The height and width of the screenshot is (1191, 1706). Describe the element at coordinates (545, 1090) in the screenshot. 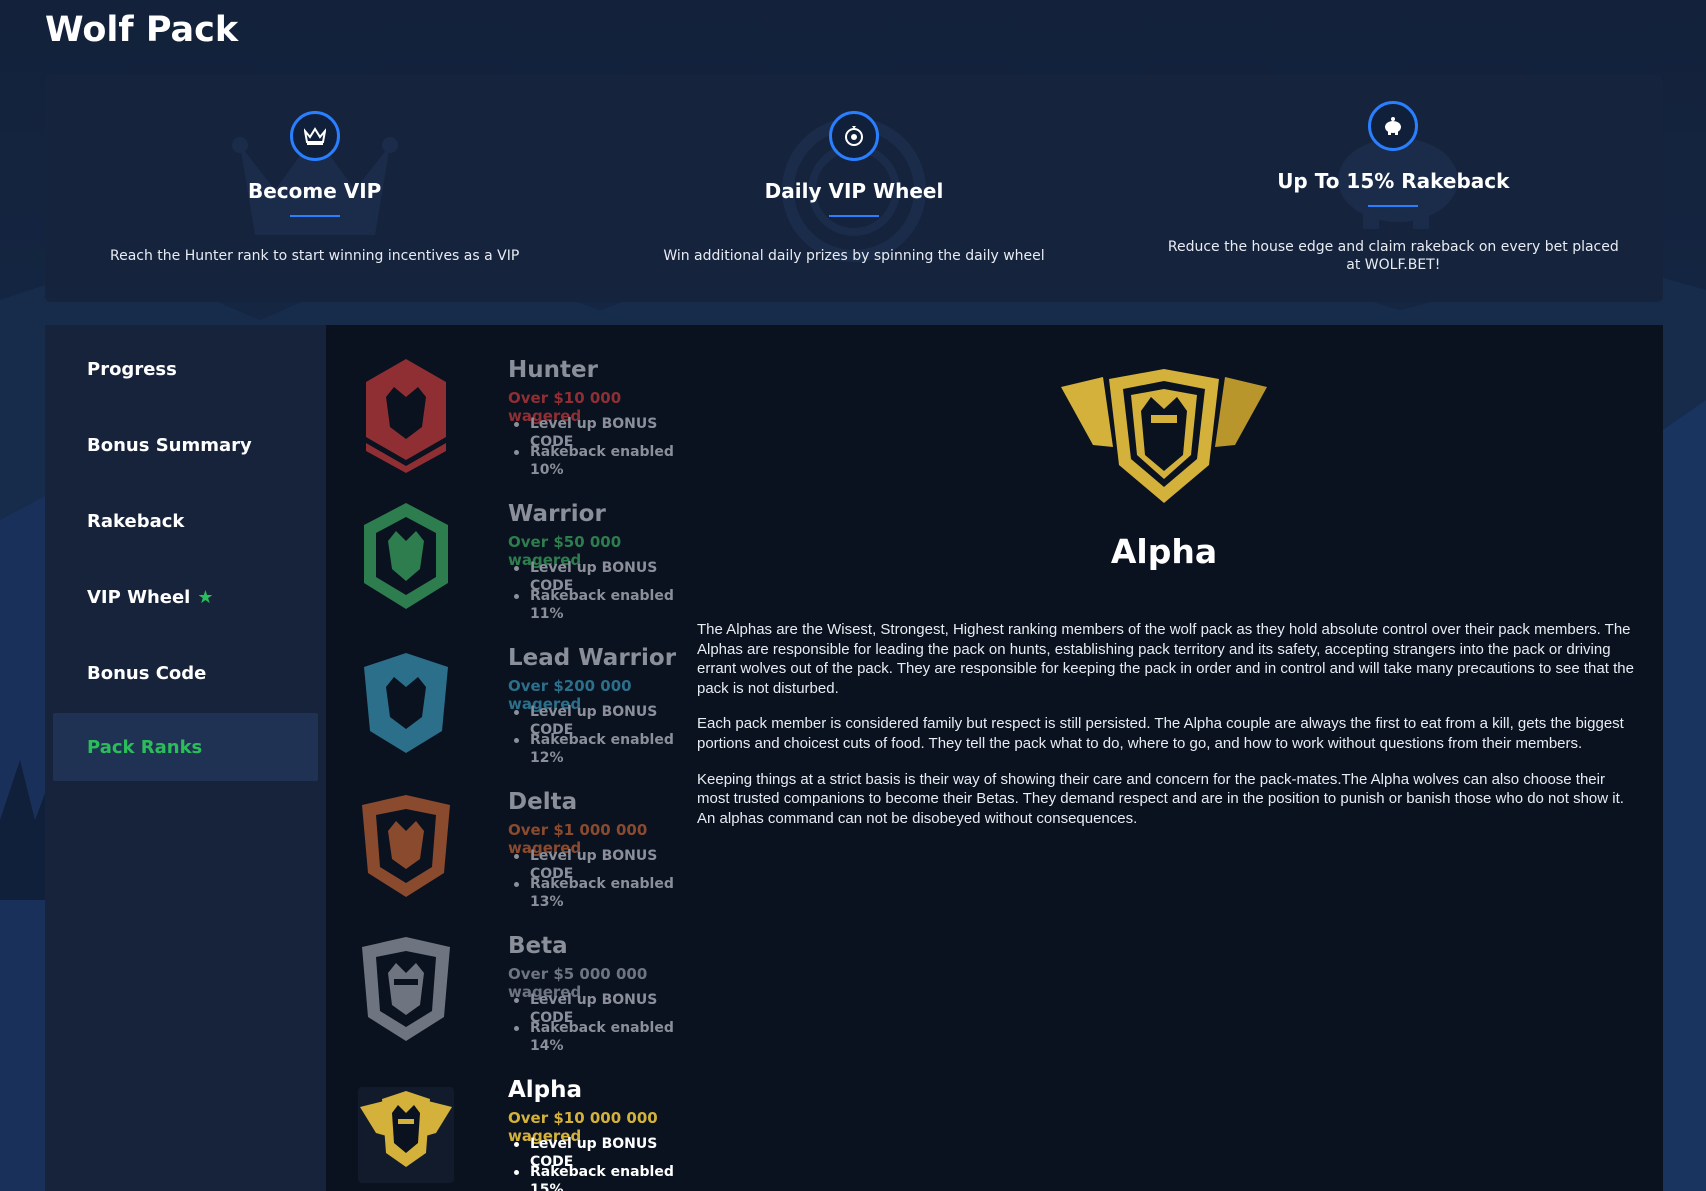

I see `rank-name: Alpha` at that location.